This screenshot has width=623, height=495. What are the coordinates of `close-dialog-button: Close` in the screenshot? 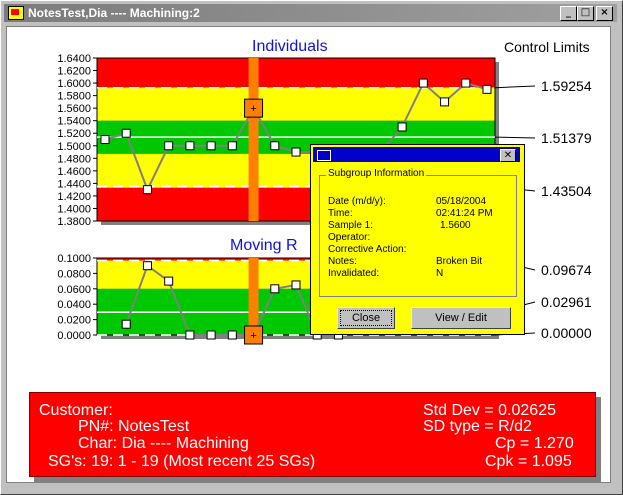 It's located at (366, 318).